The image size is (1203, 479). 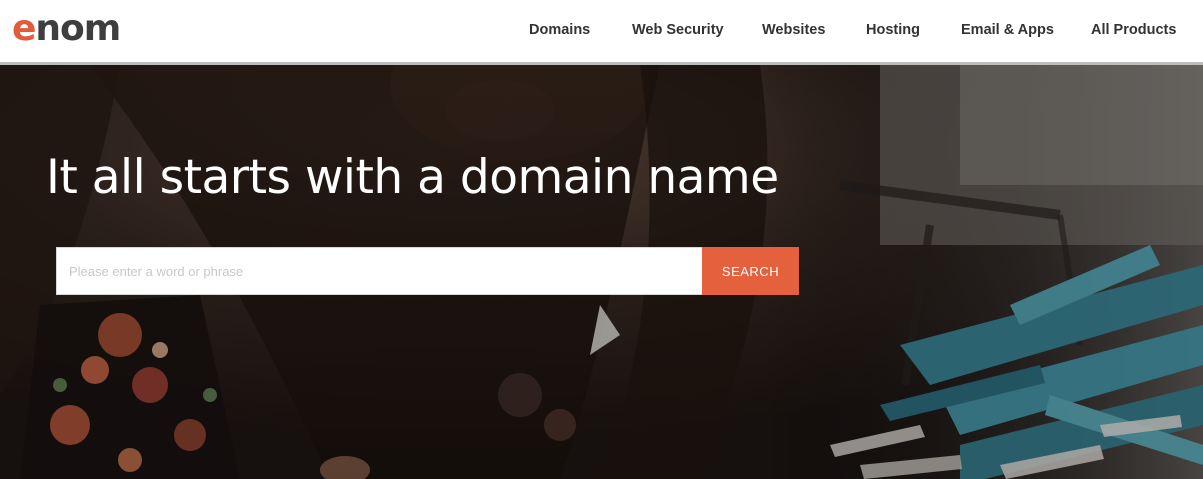 What do you see at coordinates (559, 30) in the screenshot?
I see `nav-domains: Domains` at bounding box center [559, 30].